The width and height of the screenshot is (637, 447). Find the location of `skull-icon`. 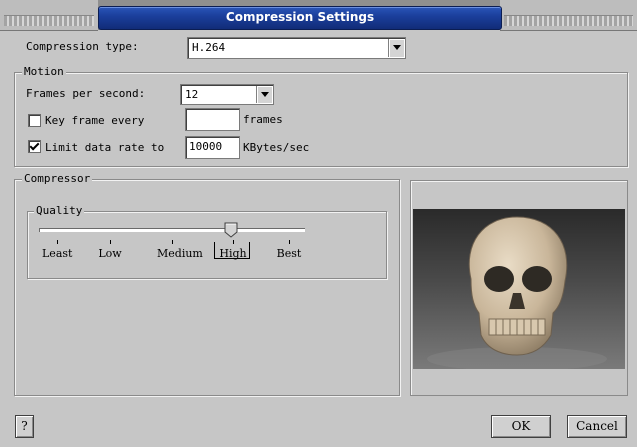

skull-icon is located at coordinates (517, 293).